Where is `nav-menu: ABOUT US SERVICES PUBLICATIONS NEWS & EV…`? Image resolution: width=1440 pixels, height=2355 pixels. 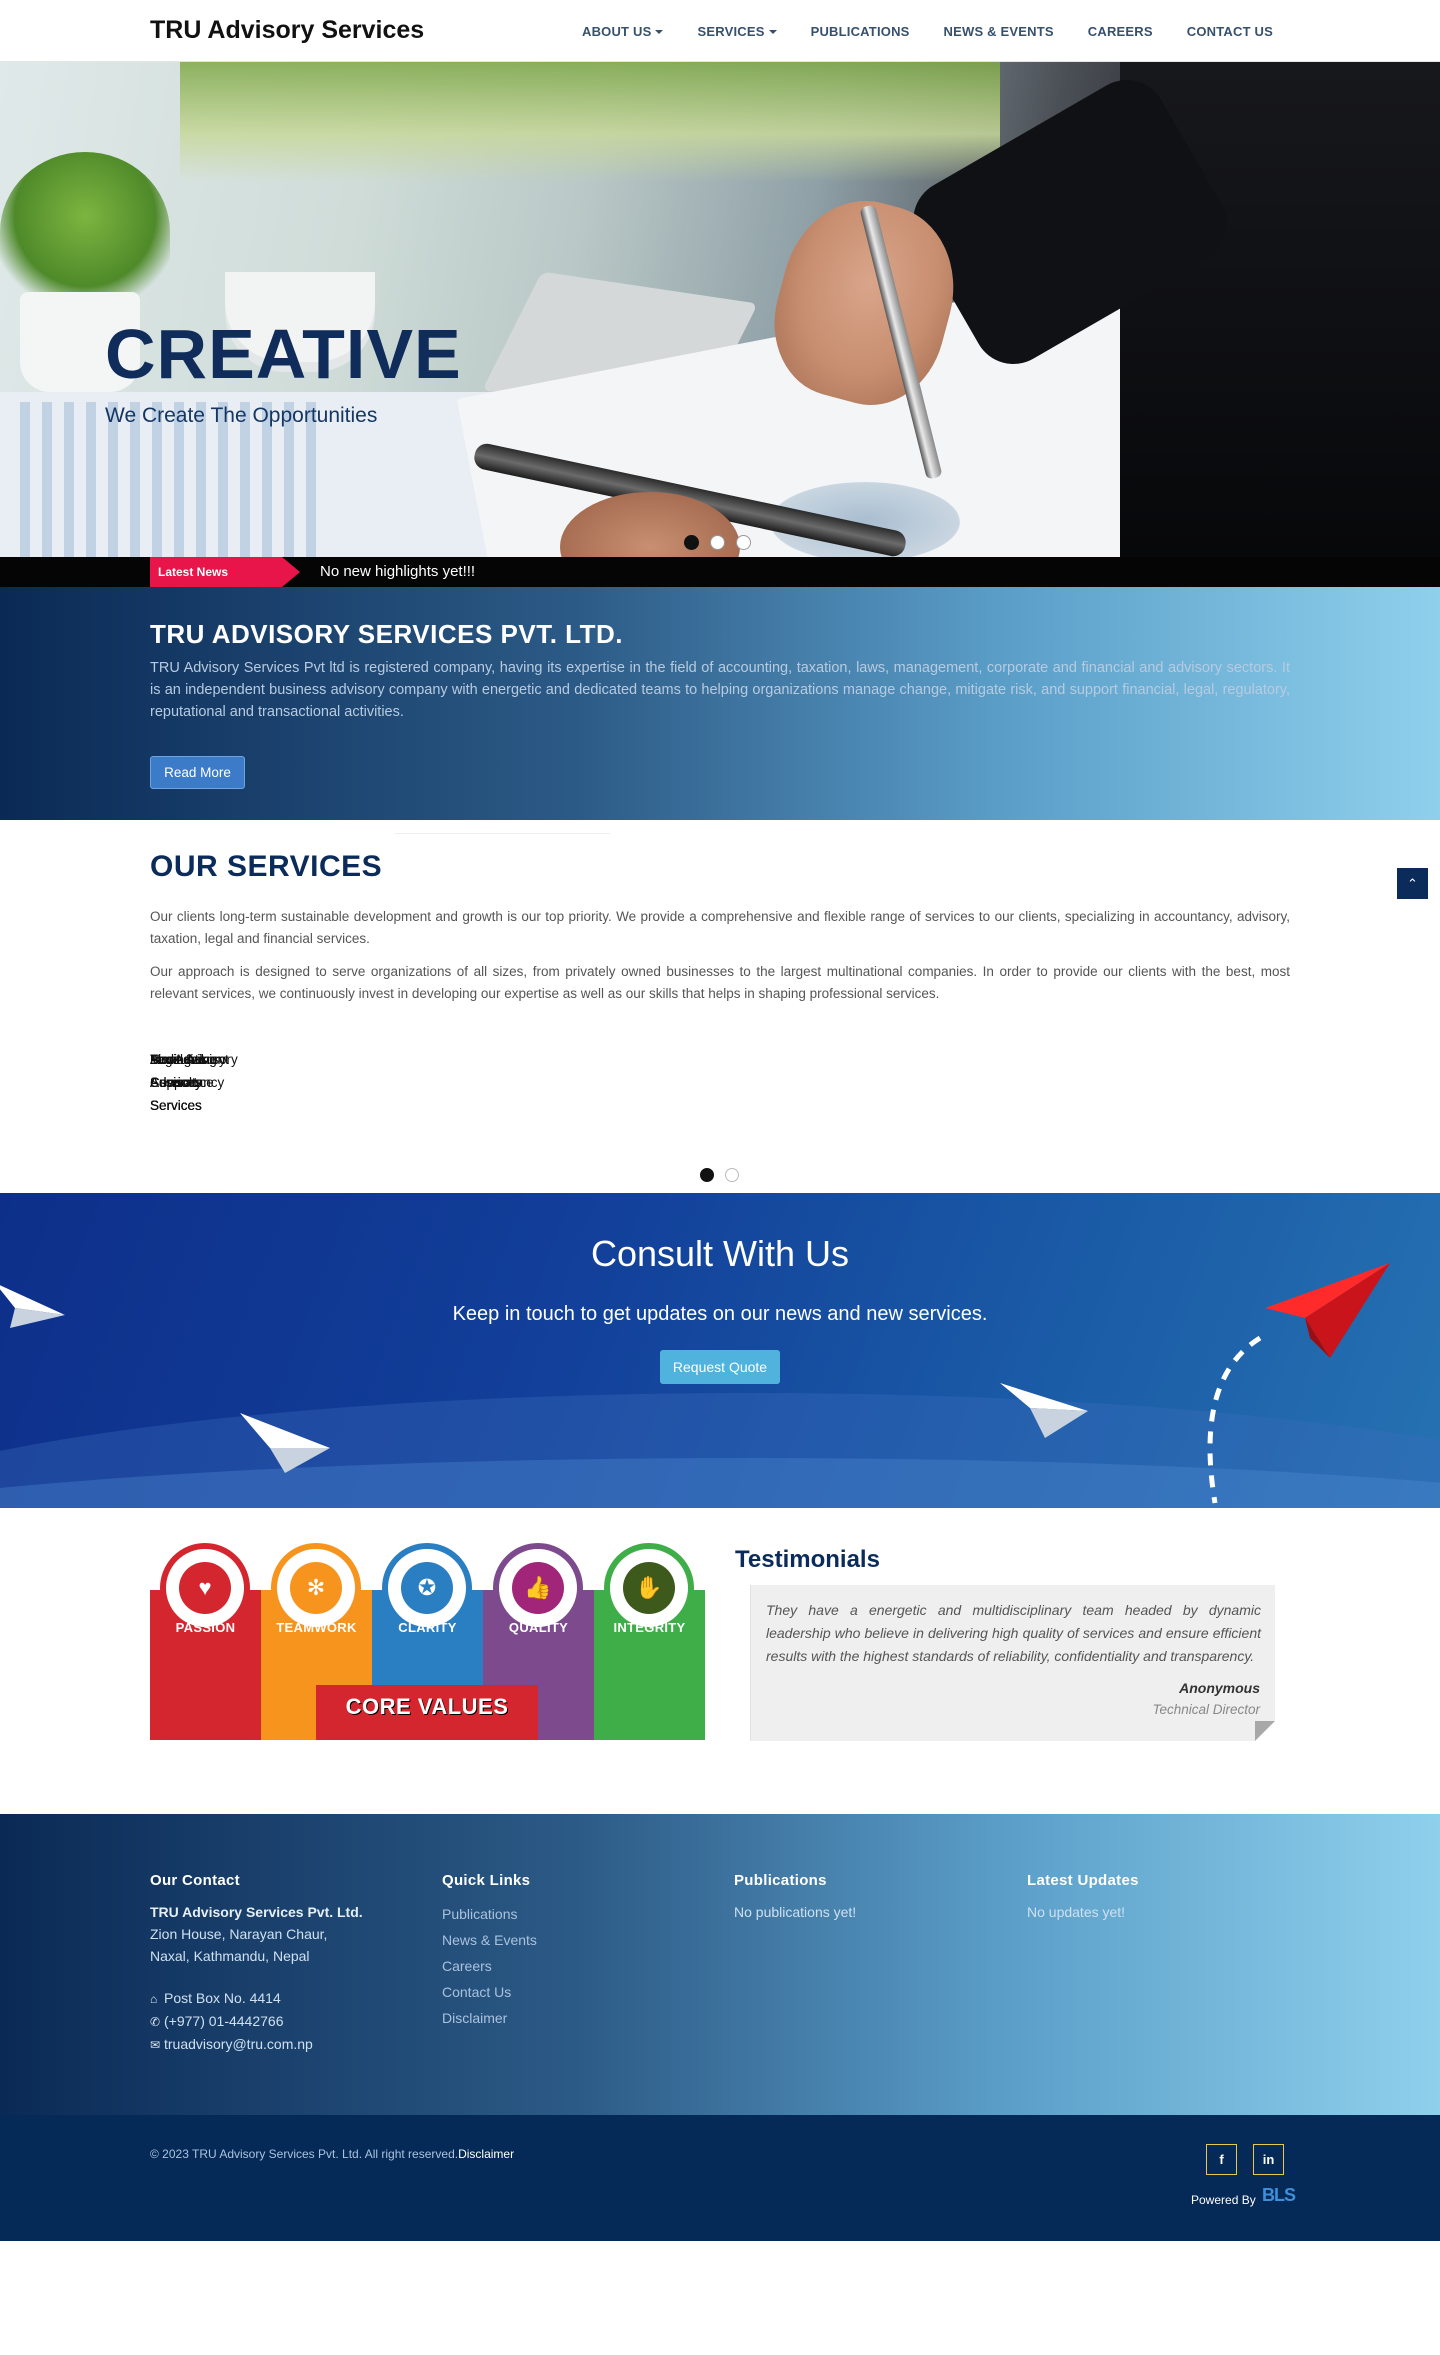
nav-menu: ABOUT US SERVICES PUBLICATIONS NEWS & EV… is located at coordinates (927, 31).